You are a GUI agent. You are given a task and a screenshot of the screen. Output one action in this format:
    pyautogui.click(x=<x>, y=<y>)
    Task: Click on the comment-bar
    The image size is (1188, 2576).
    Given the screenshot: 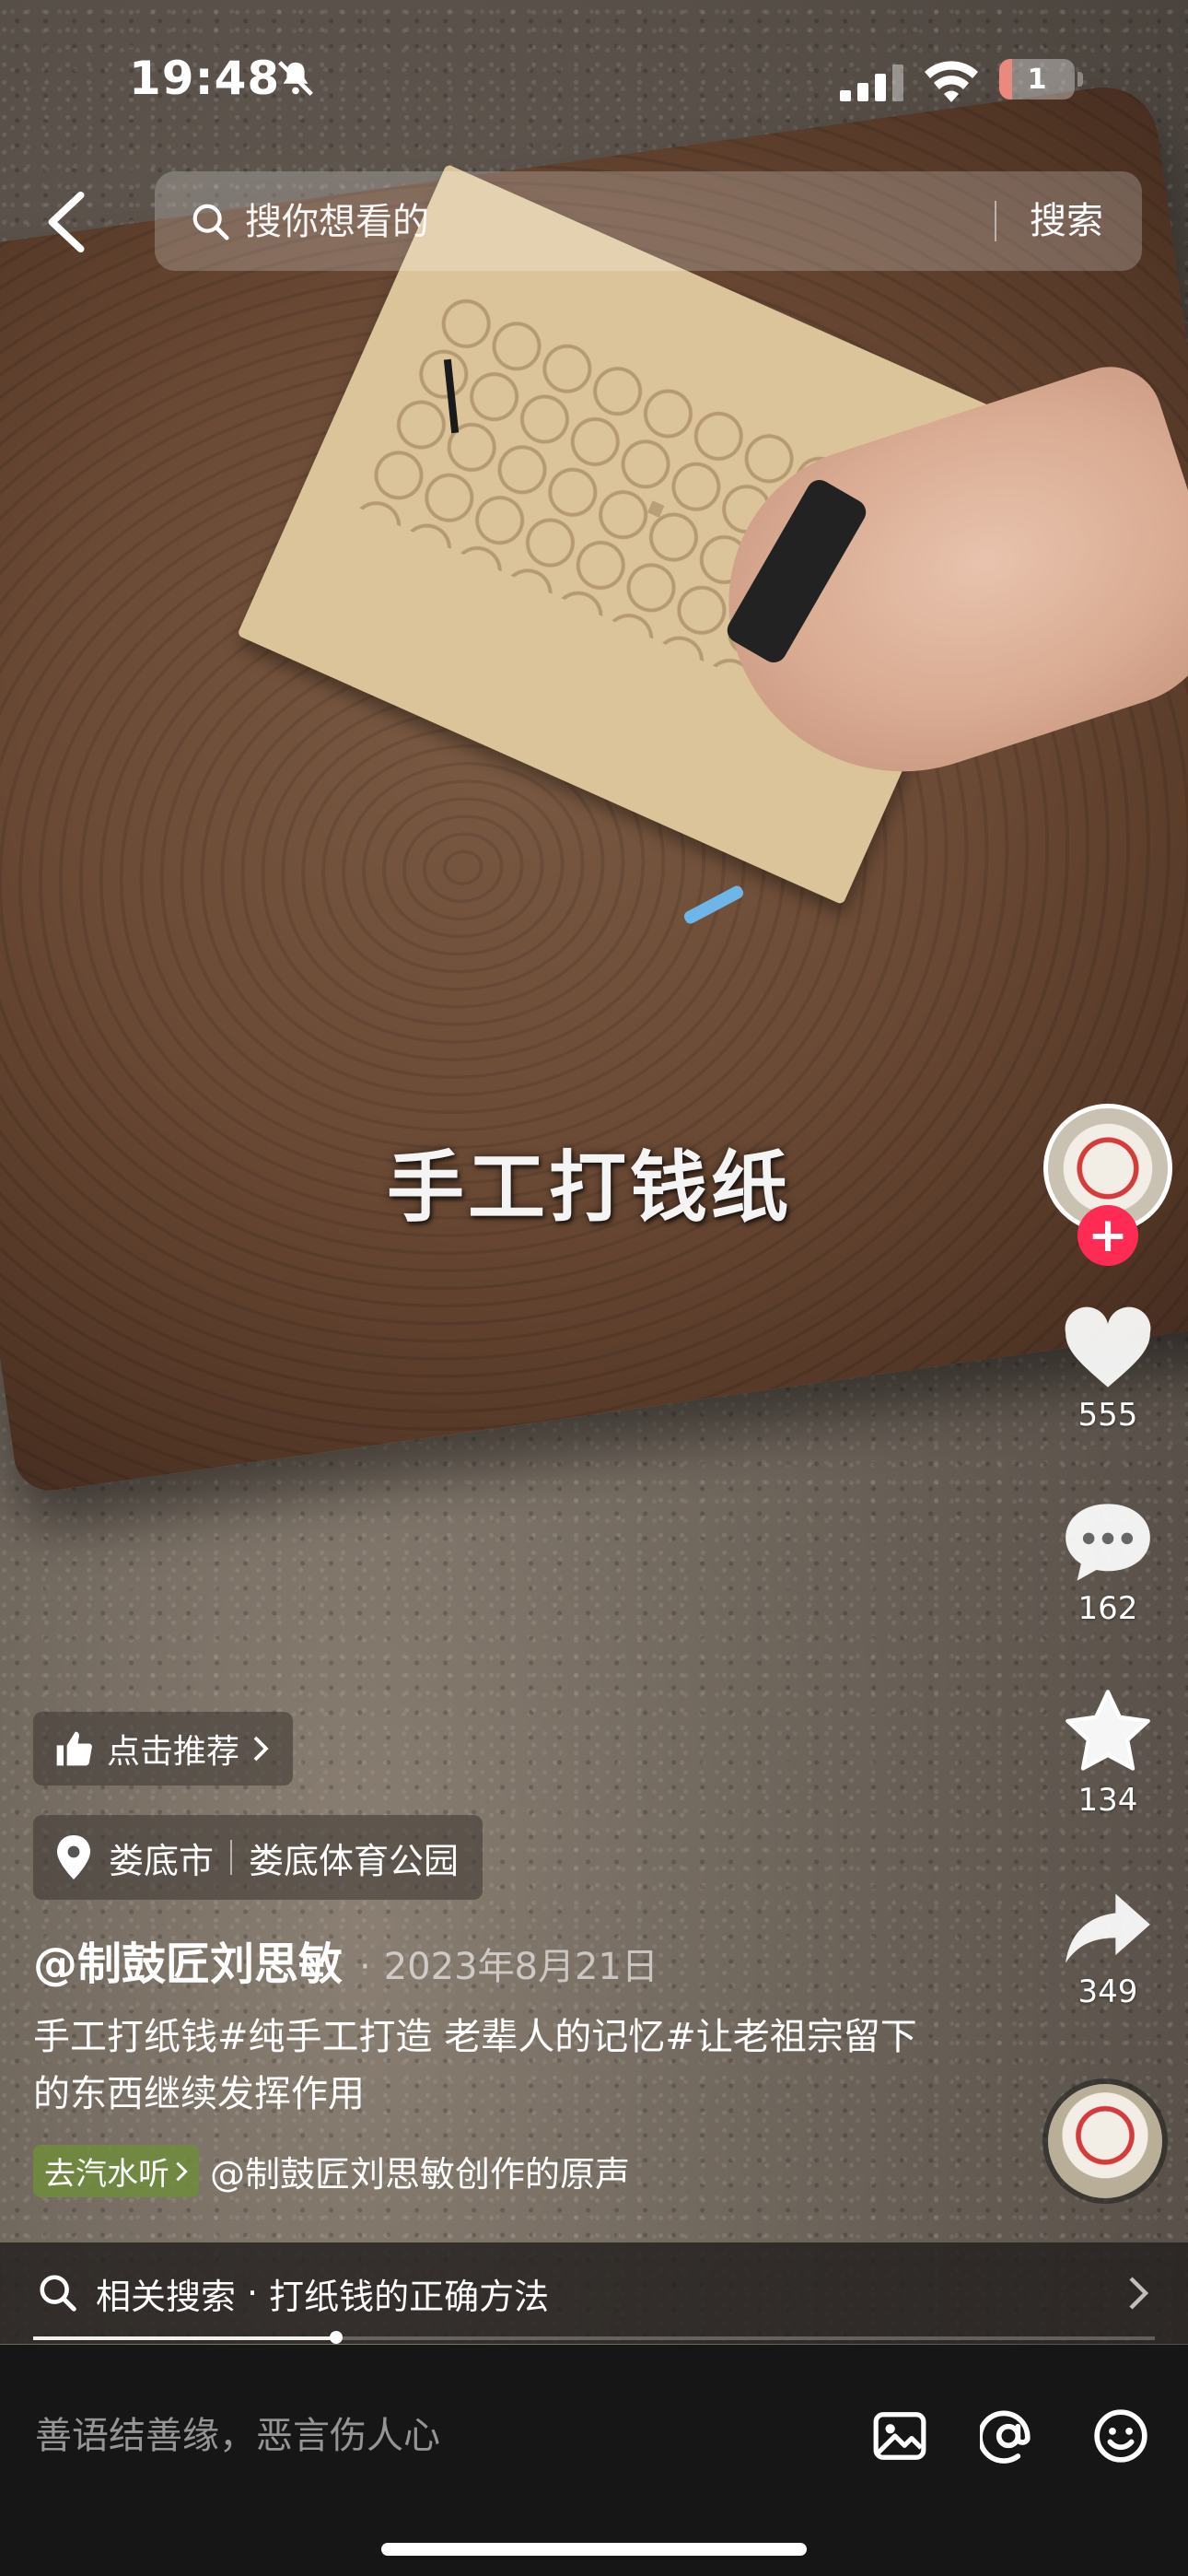 What is the action you would take?
    pyautogui.click(x=594, y=2460)
    